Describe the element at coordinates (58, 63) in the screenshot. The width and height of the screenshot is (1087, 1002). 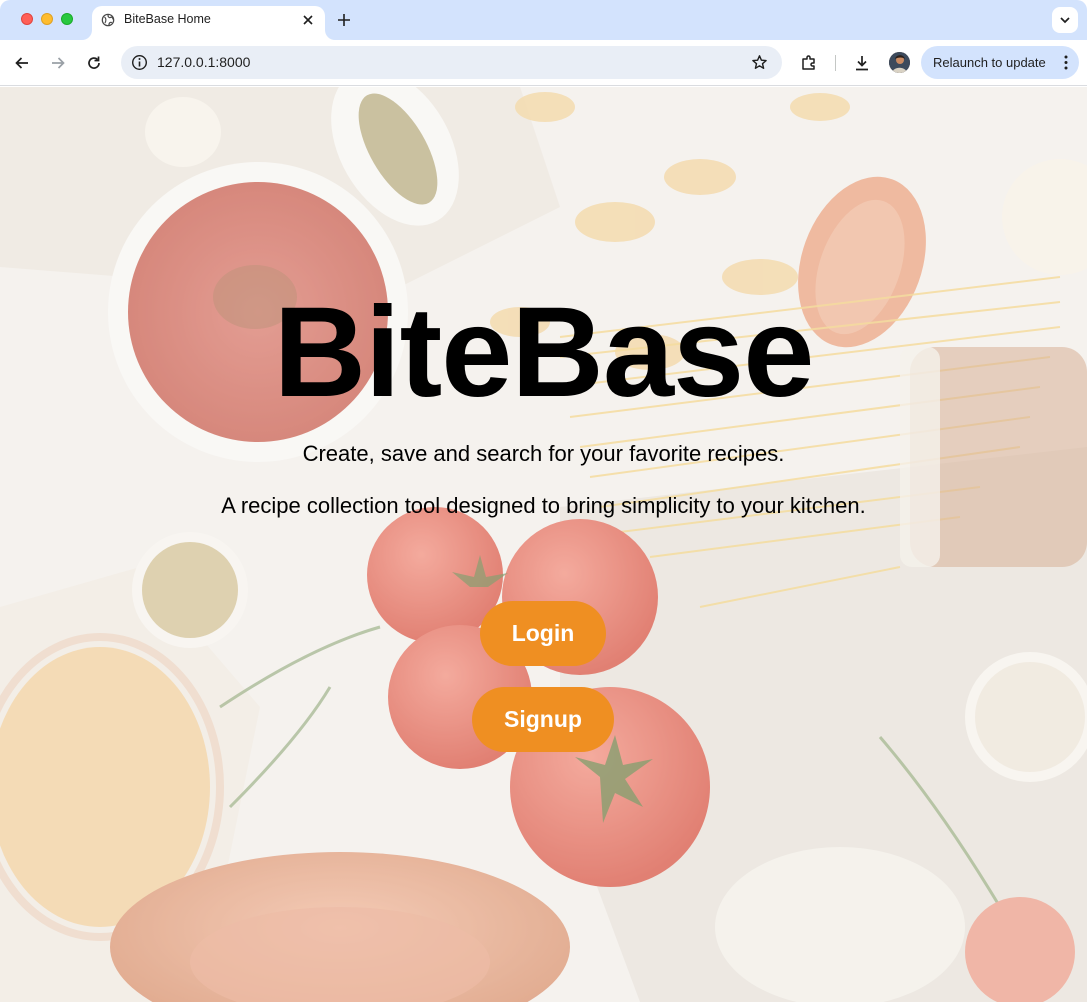
I see `forward-arrow-icon` at that location.